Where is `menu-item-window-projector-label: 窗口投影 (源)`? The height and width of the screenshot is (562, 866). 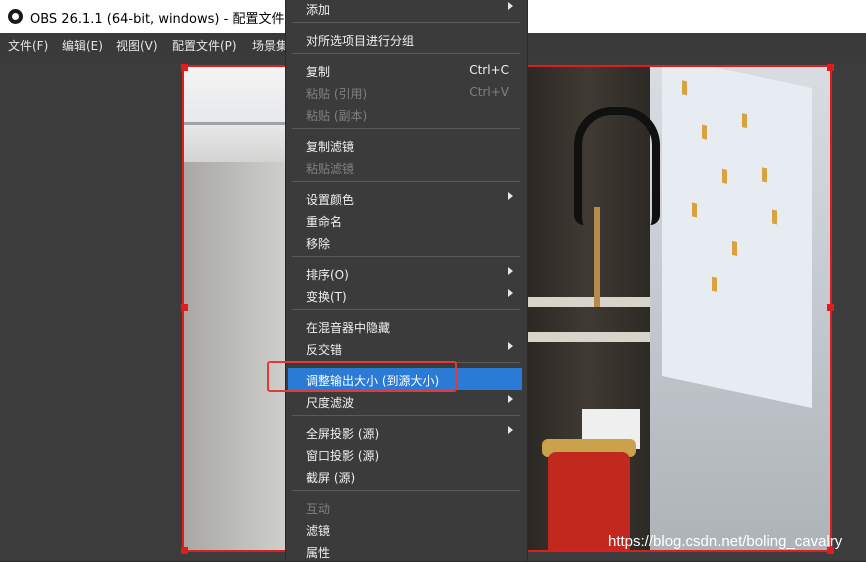 menu-item-window-projector-label: 窗口投影 (源) is located at coordinates (343, 456).